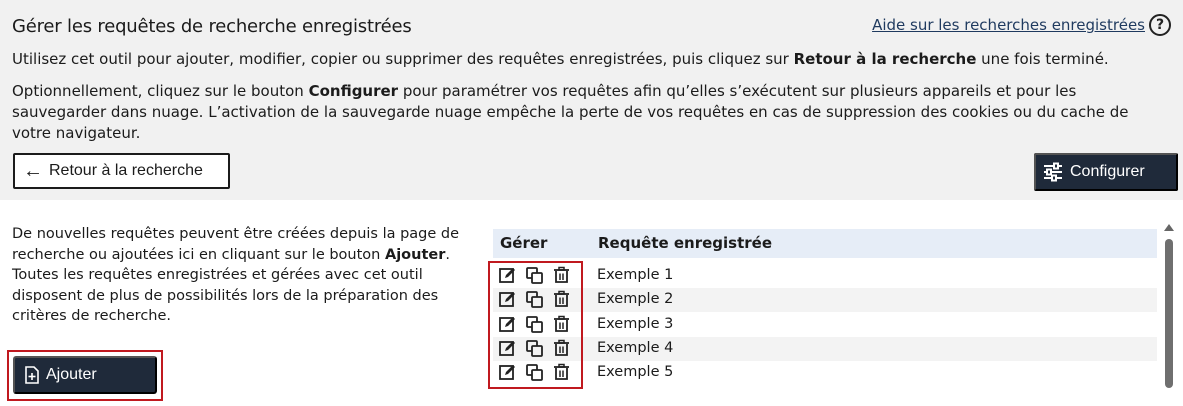 This screenshot has height=406, width=1183. I want to click on table-row: Exemple 5, so click(825, 373).